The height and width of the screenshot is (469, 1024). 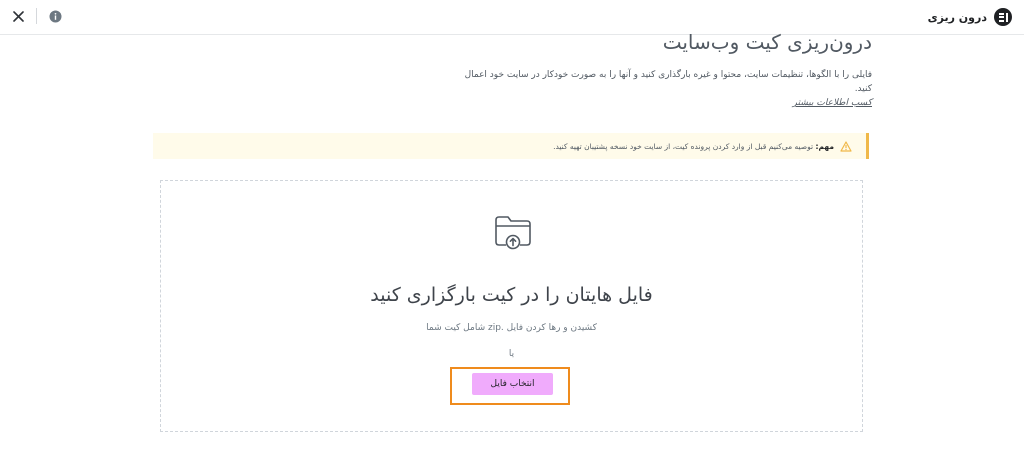 I want to click on app-title: درون ریزی, so click(x=957, y=17).